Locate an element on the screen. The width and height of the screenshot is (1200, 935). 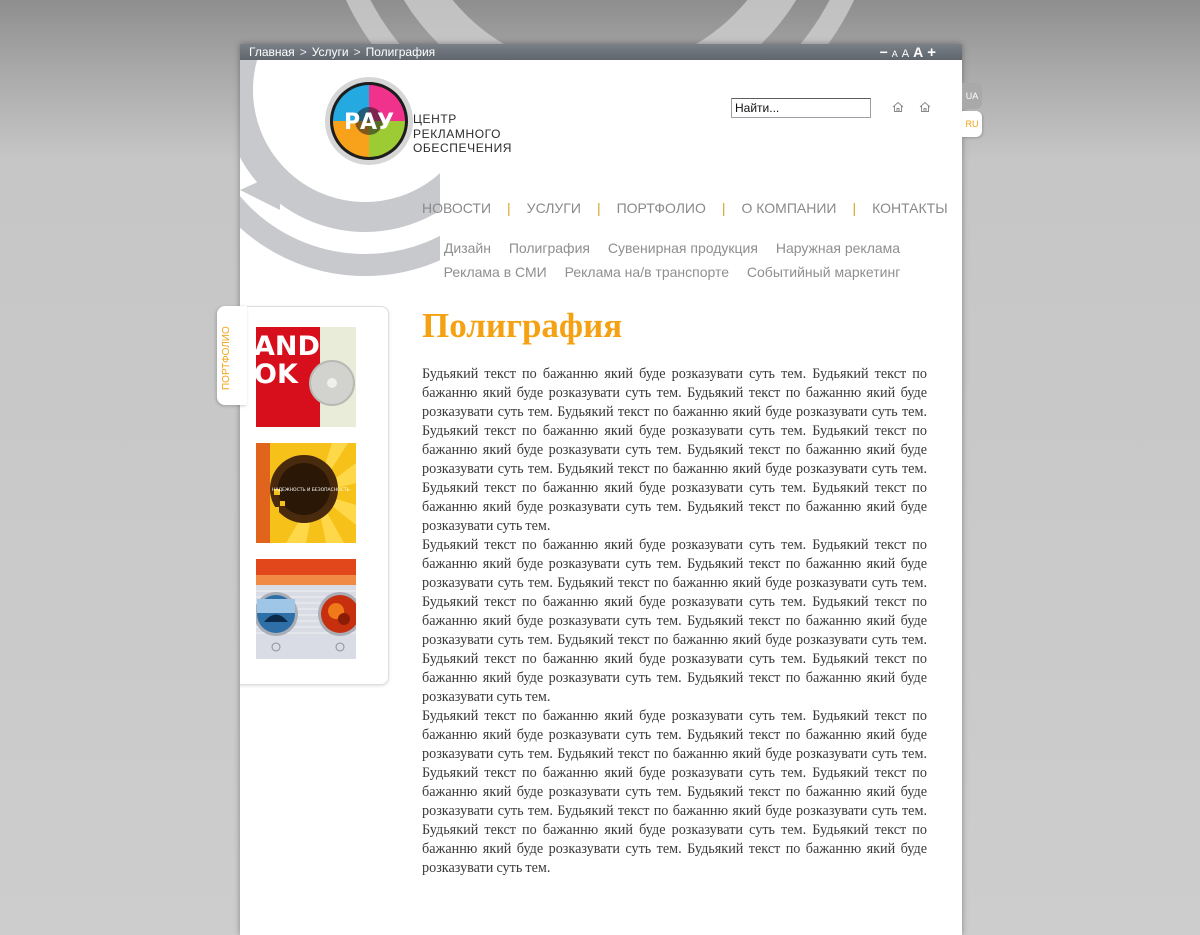
portfolio-thumb-elements is located at coordinates (306, 609).